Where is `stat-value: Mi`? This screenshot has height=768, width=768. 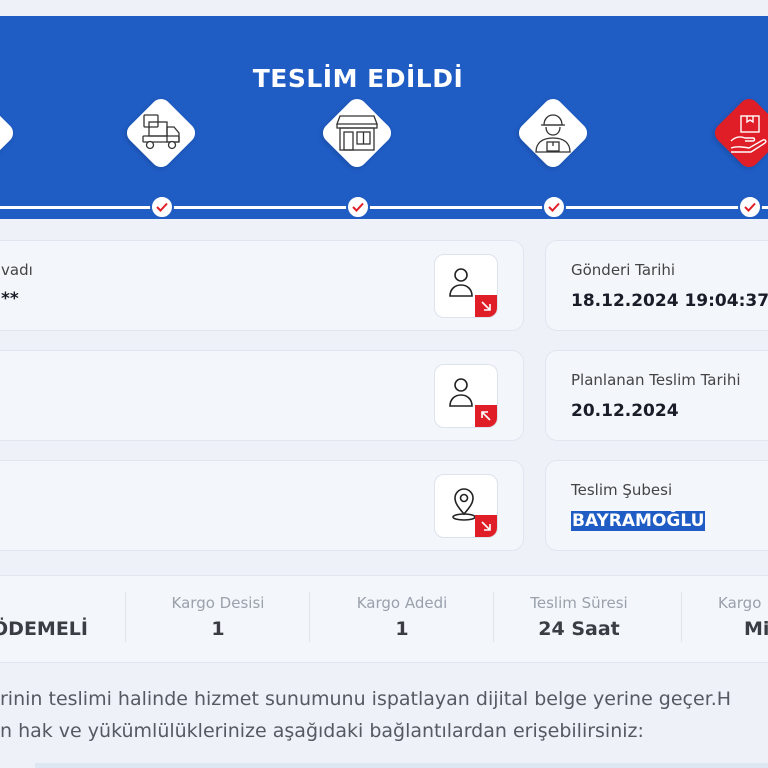
stat-value: Mi is located at coordinates (756, 629).